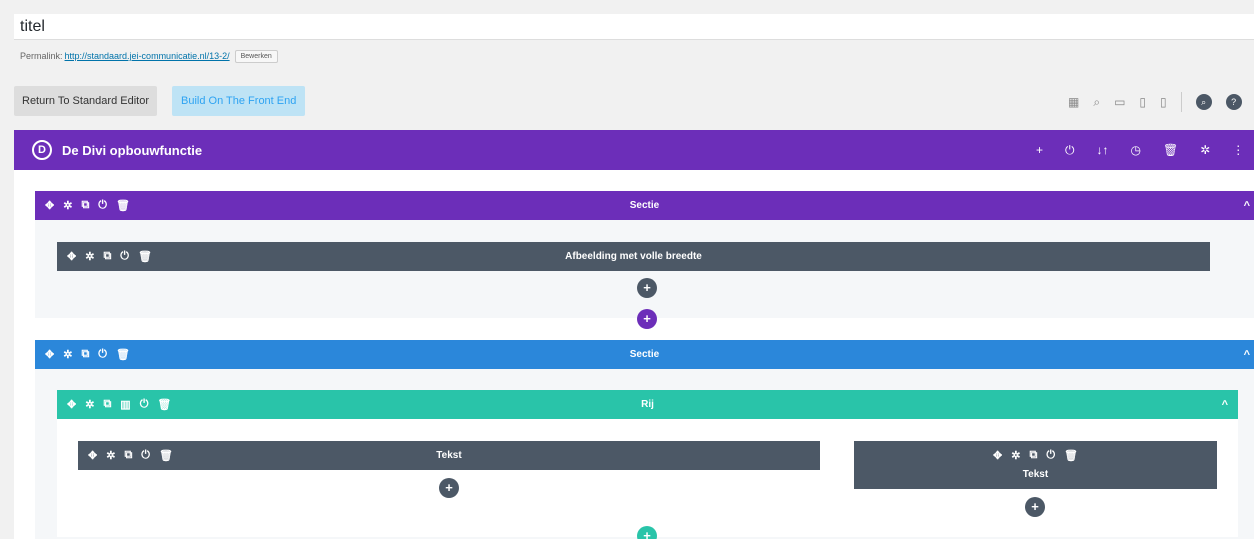 The width and height of the screenshot is (1254, 539). Describe the element at coordinates (256, 56) in the screenshot. I see `edit-permalink-button: Bewerken` at that location.